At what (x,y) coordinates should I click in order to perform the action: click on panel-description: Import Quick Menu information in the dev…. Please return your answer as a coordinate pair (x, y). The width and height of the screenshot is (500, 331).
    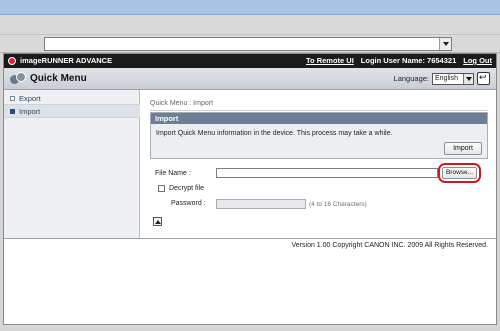
    Looking at the image, I should click on (274, 133).